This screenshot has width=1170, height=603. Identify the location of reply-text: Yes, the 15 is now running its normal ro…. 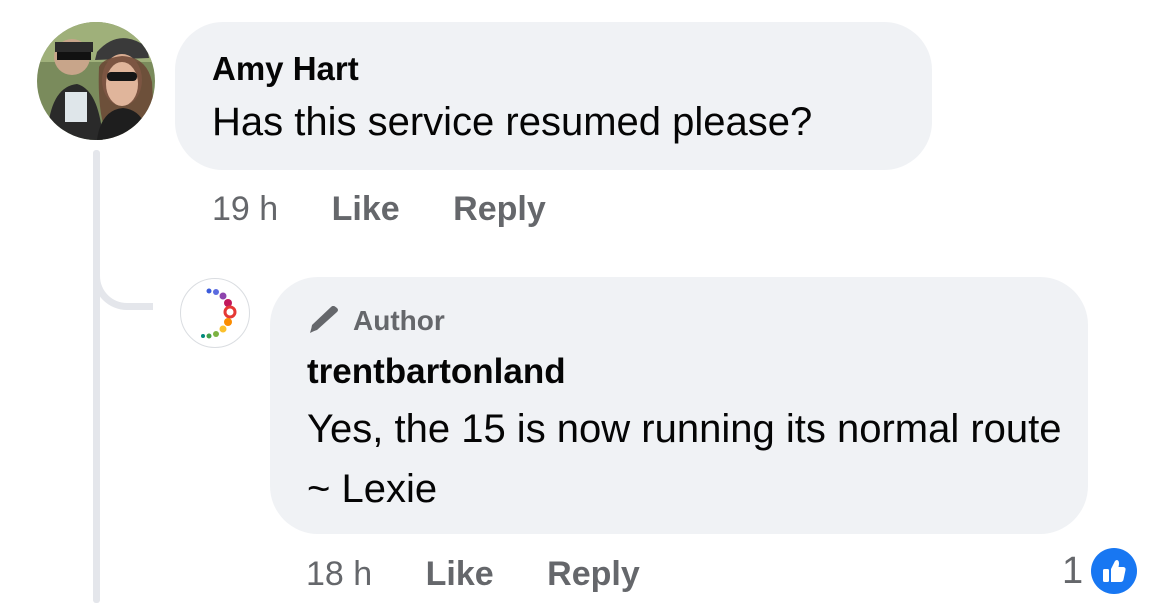
(684, 459).